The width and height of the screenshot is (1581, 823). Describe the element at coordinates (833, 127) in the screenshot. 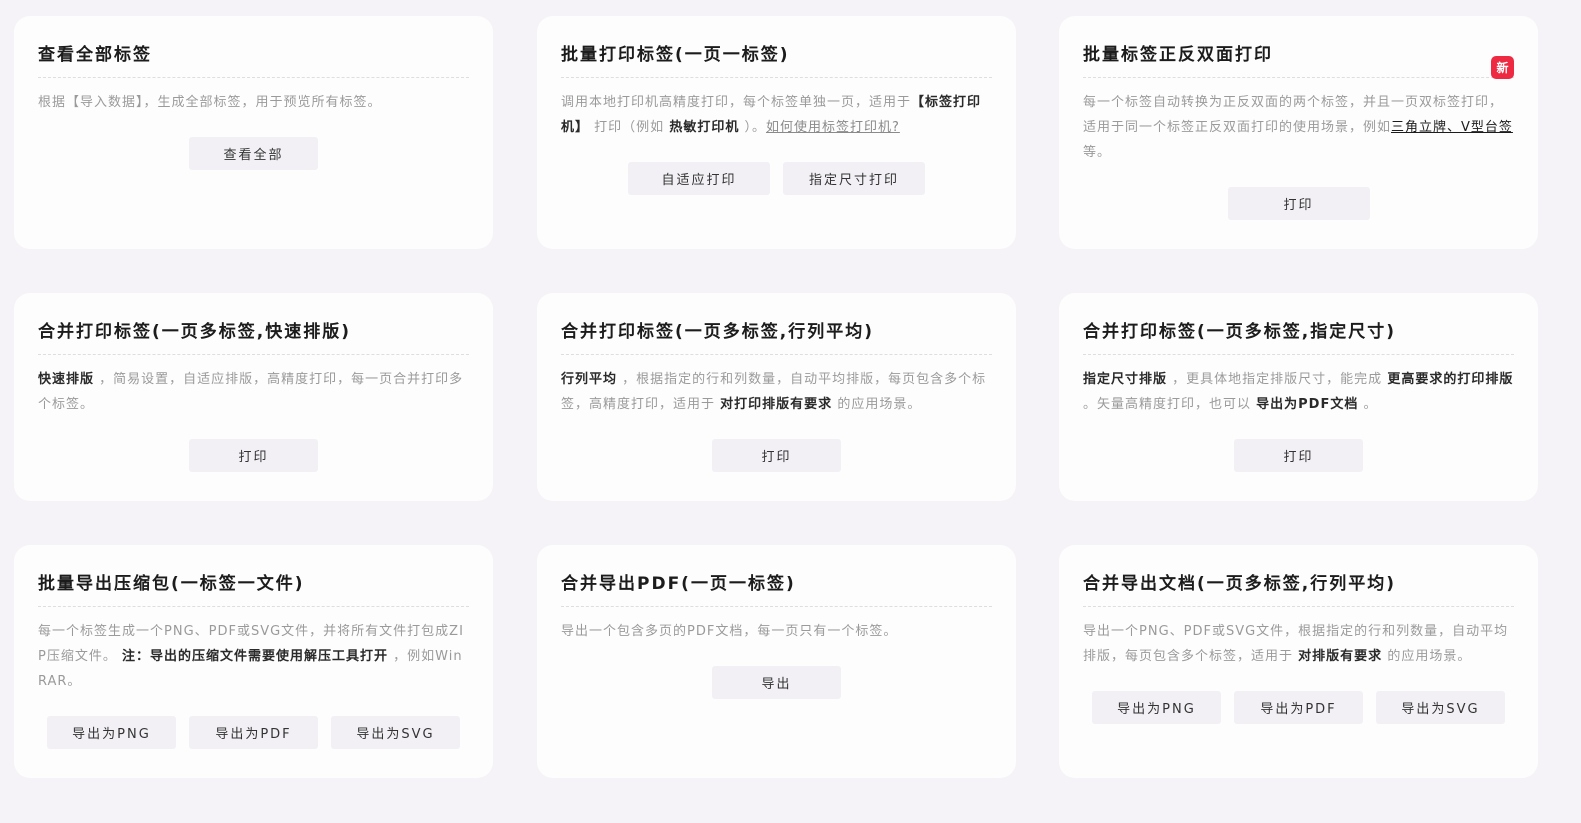

I see `printer-help-link: 如何使用标签打印机?` at that location.